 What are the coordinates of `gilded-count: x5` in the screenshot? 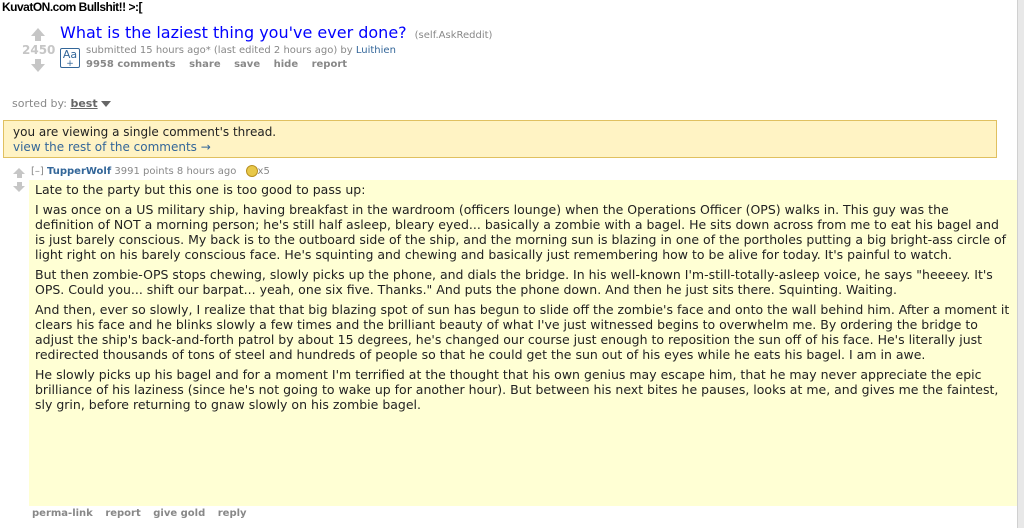 It's located at (263, 171).